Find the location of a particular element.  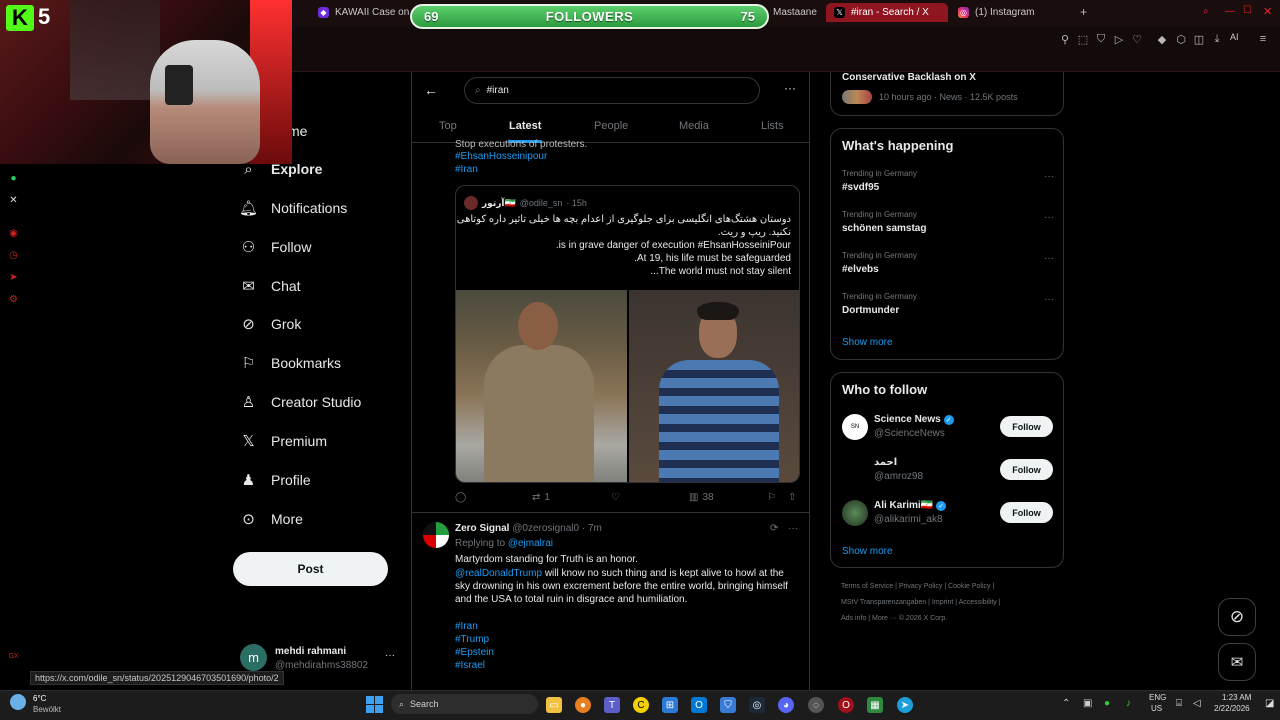

taskbar-search: ⌕ Search is located at coordinates (464, 704).